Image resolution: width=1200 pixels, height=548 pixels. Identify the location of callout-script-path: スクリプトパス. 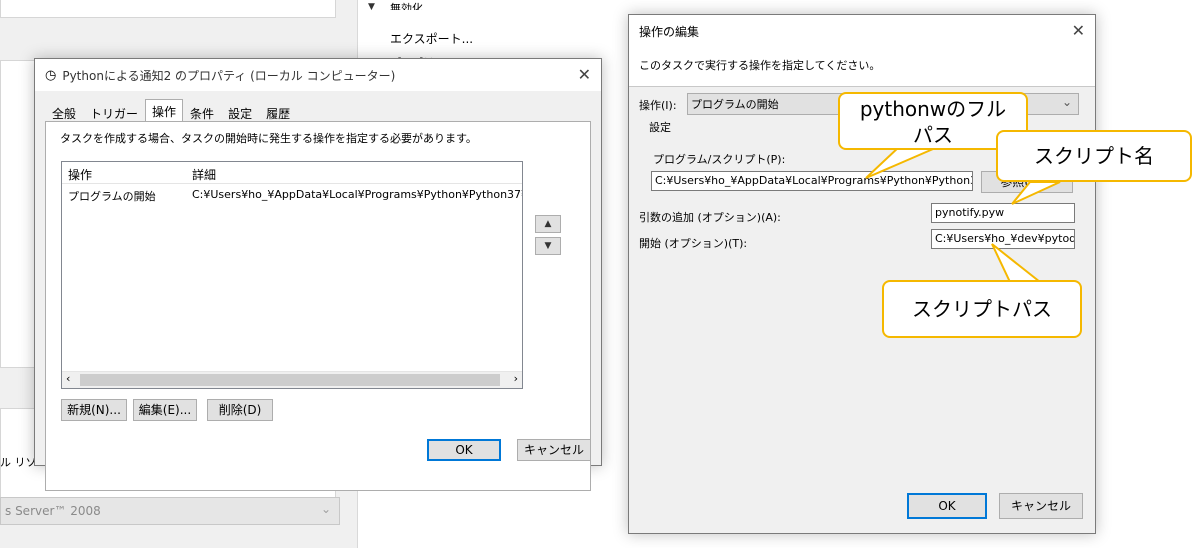
(982, 309).